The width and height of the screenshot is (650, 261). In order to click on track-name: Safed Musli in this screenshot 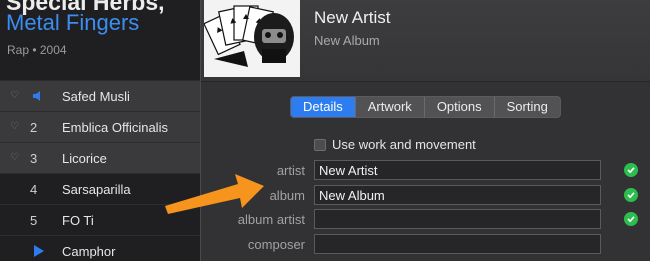, I will do `click(96, 96)`.